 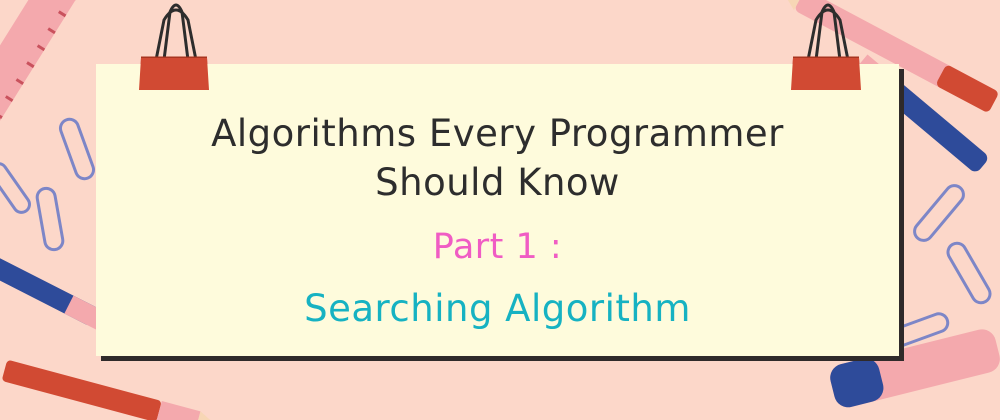 I want to click on title-line-2: Should Know, so click(x=497, y=182).